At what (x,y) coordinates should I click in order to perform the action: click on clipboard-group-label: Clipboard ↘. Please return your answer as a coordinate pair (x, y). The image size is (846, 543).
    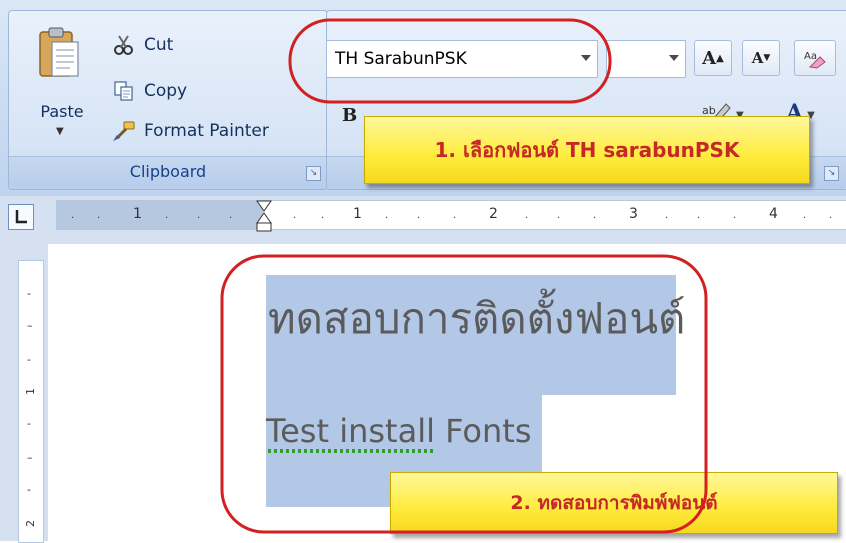
    Looking at the image, I should click on (168, 172).